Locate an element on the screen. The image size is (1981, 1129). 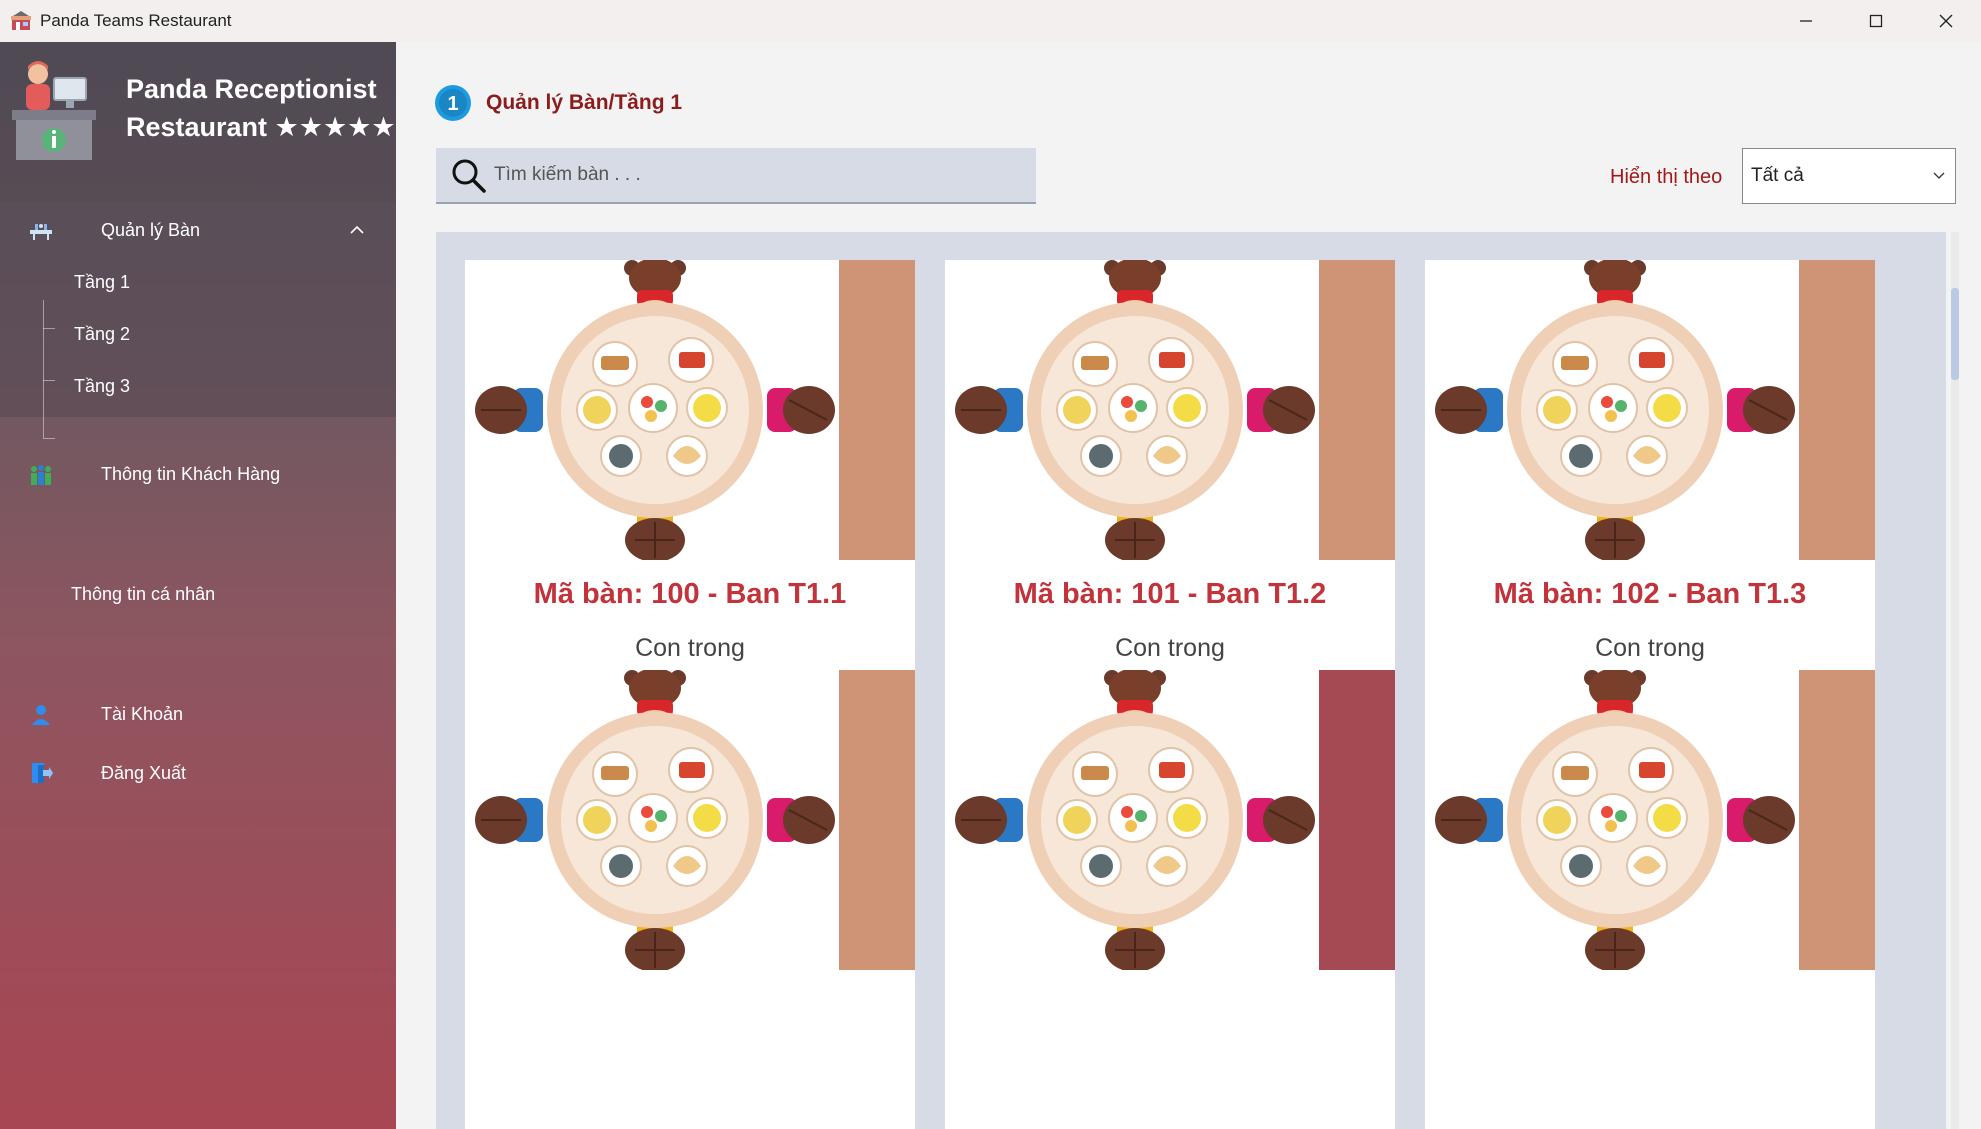
sidebar-item-label: Tài Khoản is located at coordinates (142, 713).